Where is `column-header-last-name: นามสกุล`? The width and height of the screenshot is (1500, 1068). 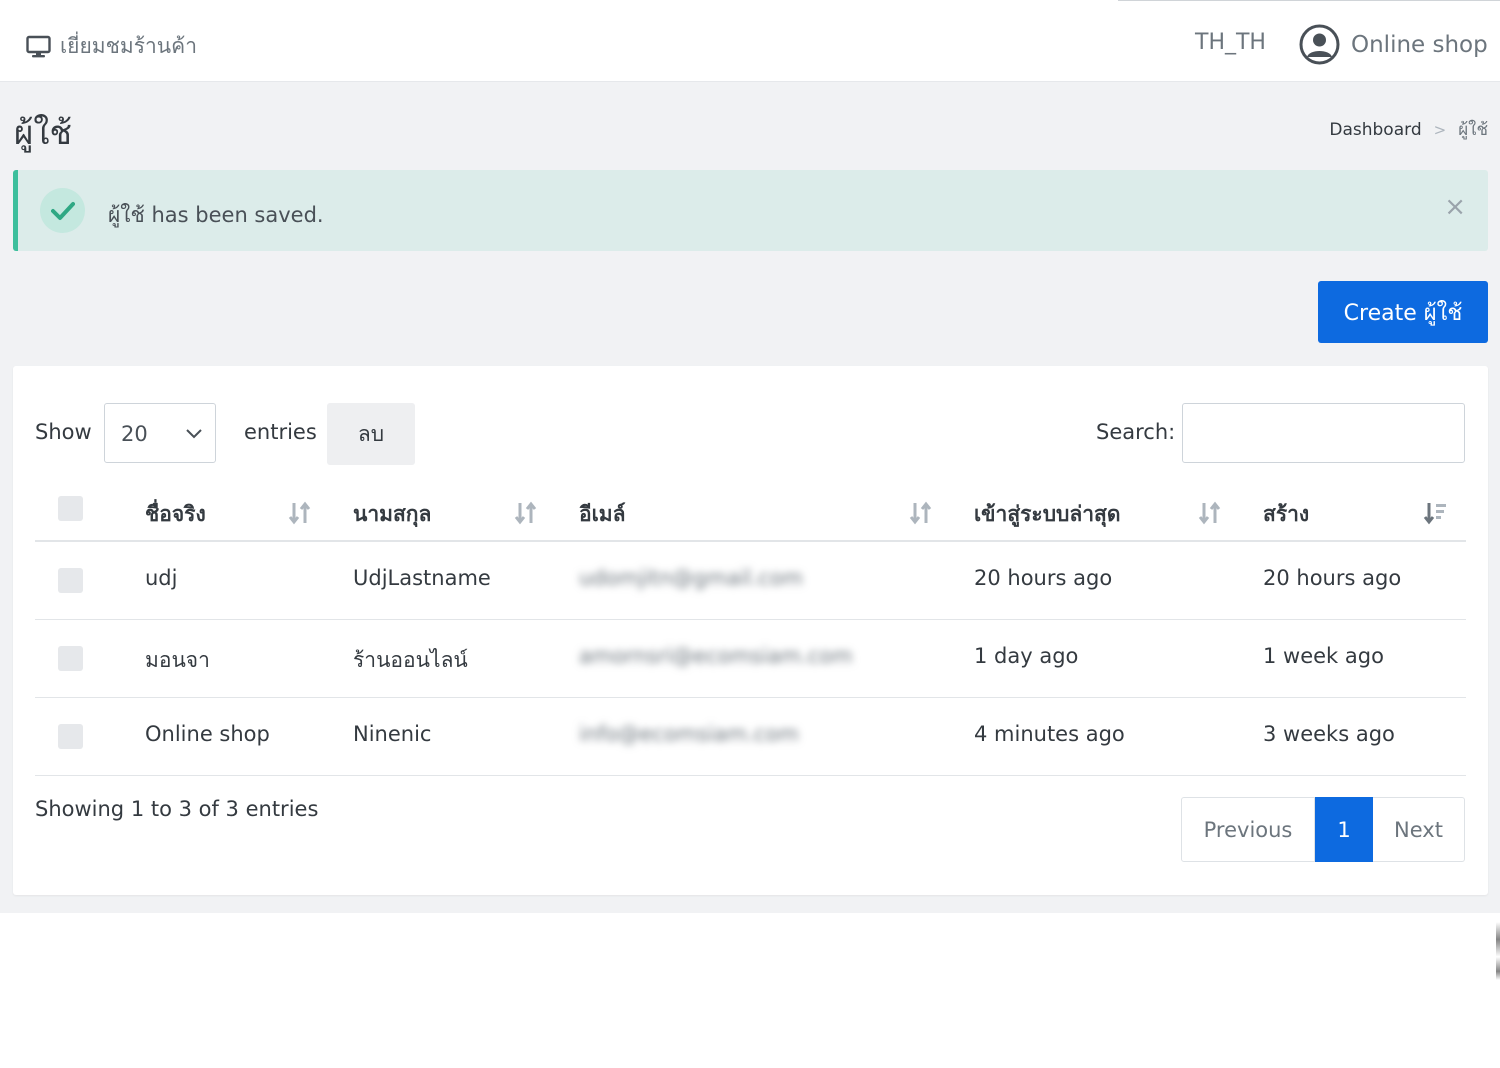 column-header-last-name: นามสกุล is located at coordinates (392, 514).